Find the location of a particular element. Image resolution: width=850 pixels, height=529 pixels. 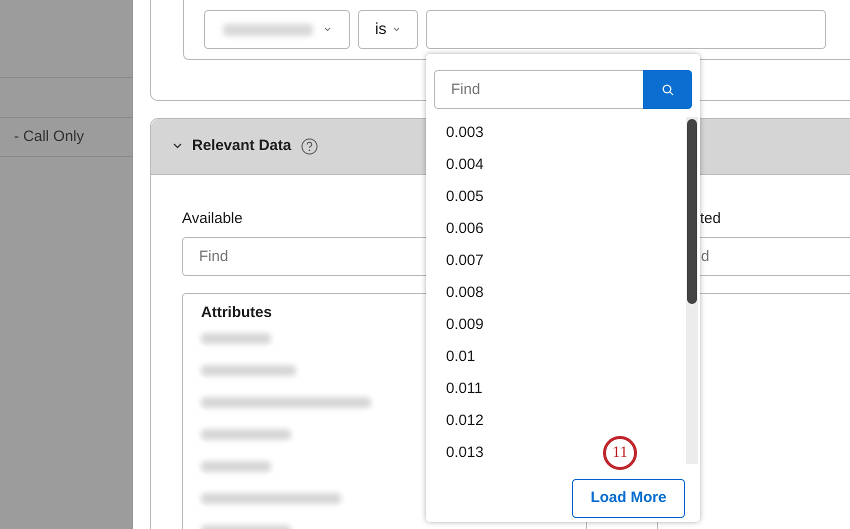

group-heading: Attributes is located at coordinates (236, 312).